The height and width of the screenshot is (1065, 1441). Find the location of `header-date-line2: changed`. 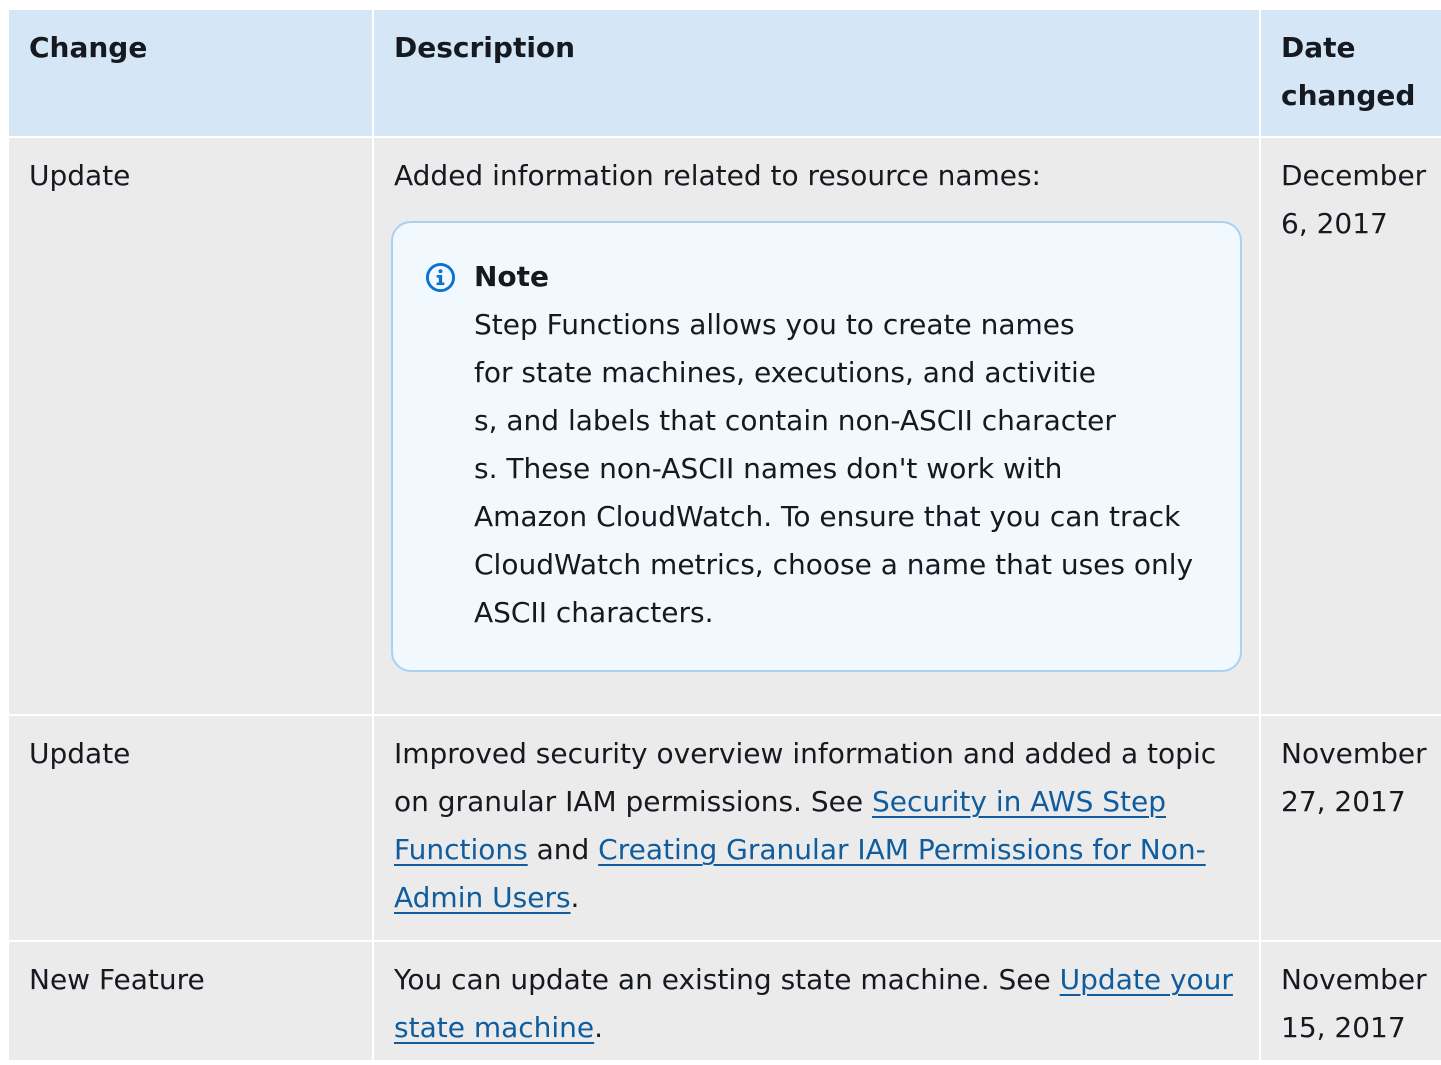

header-date-line2: changed is located at coordinates (1348, 95).